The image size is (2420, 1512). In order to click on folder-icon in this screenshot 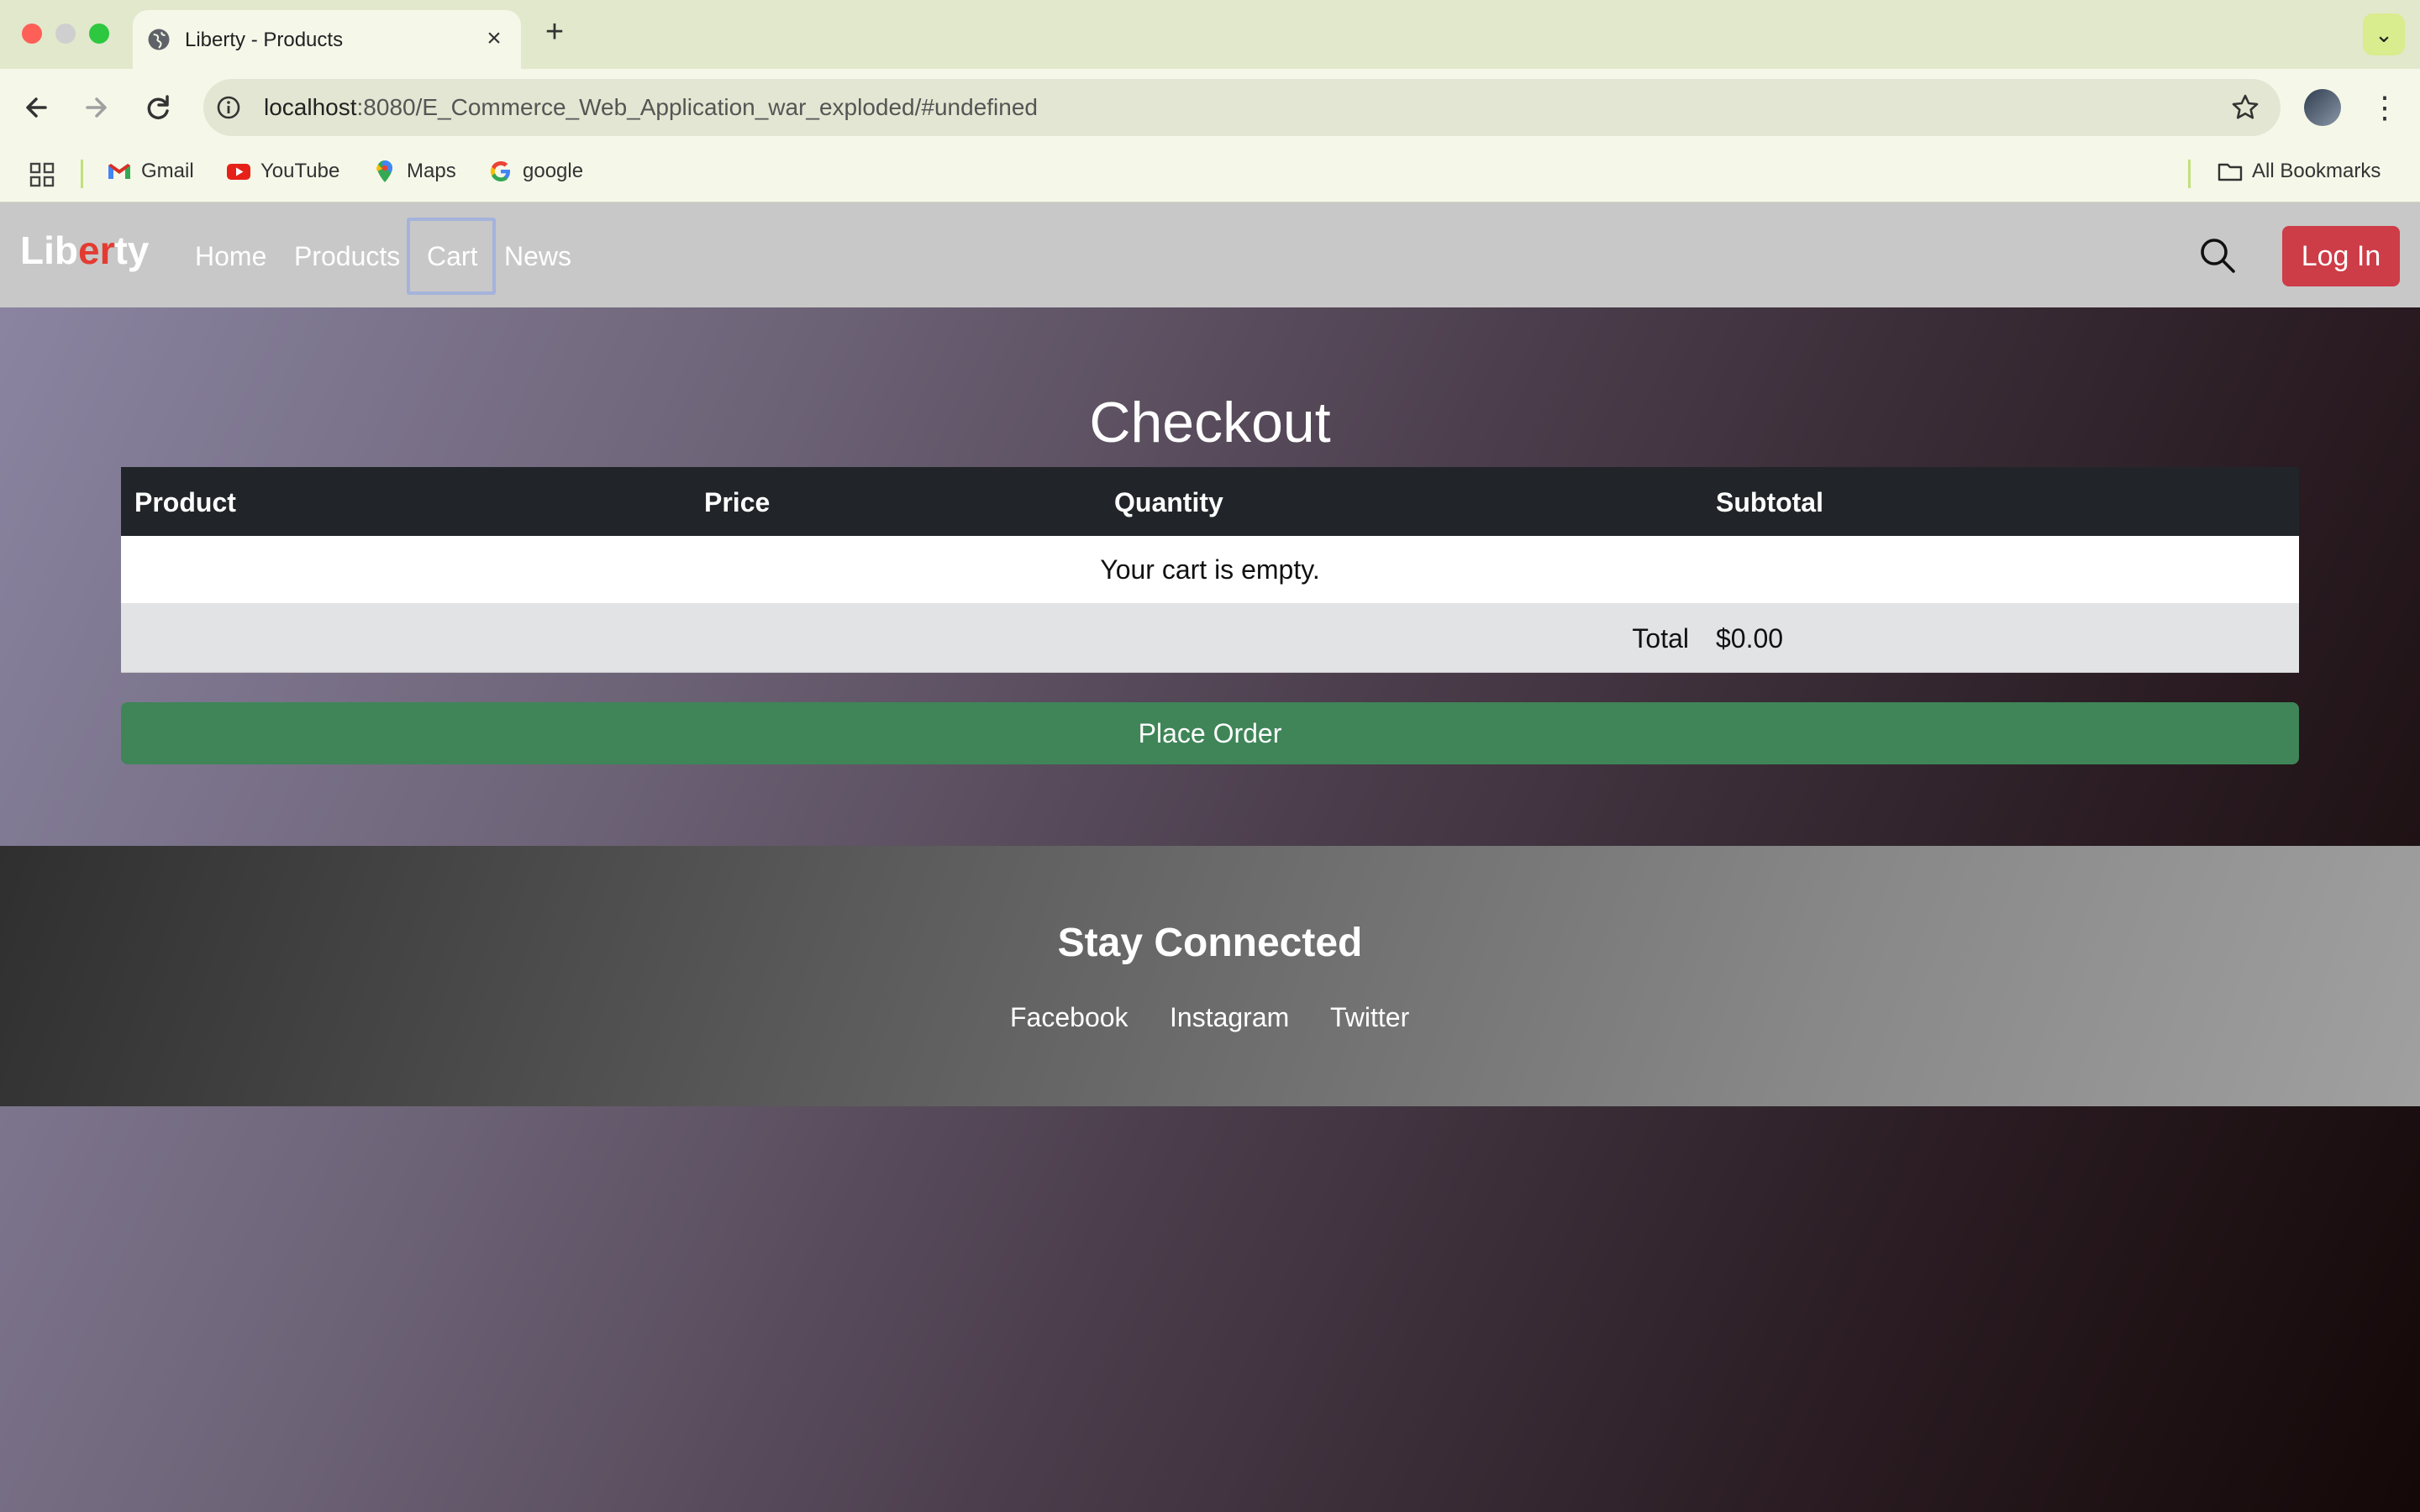, I will do `click(2230, 172)`.